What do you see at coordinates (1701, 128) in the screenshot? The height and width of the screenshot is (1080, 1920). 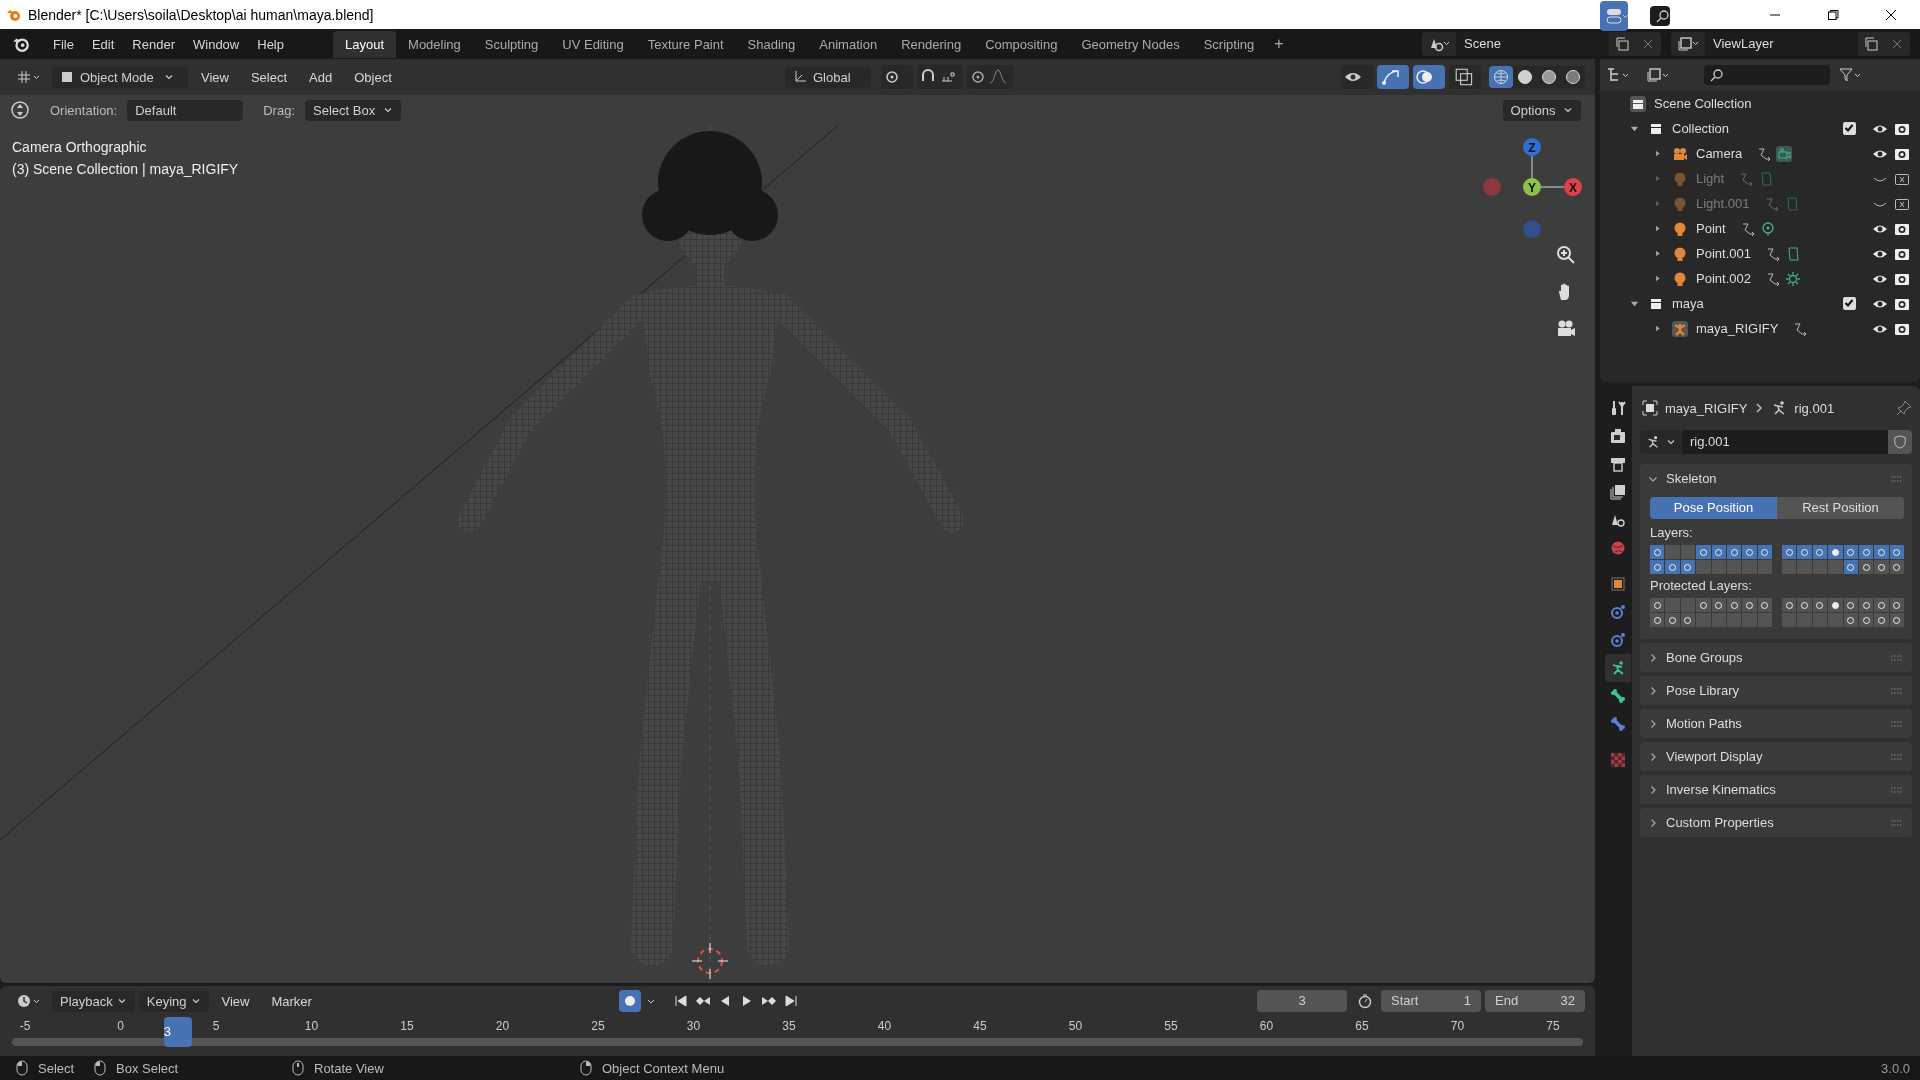 I see `outliner-item: Collection` at bounding box center [1701, 128].